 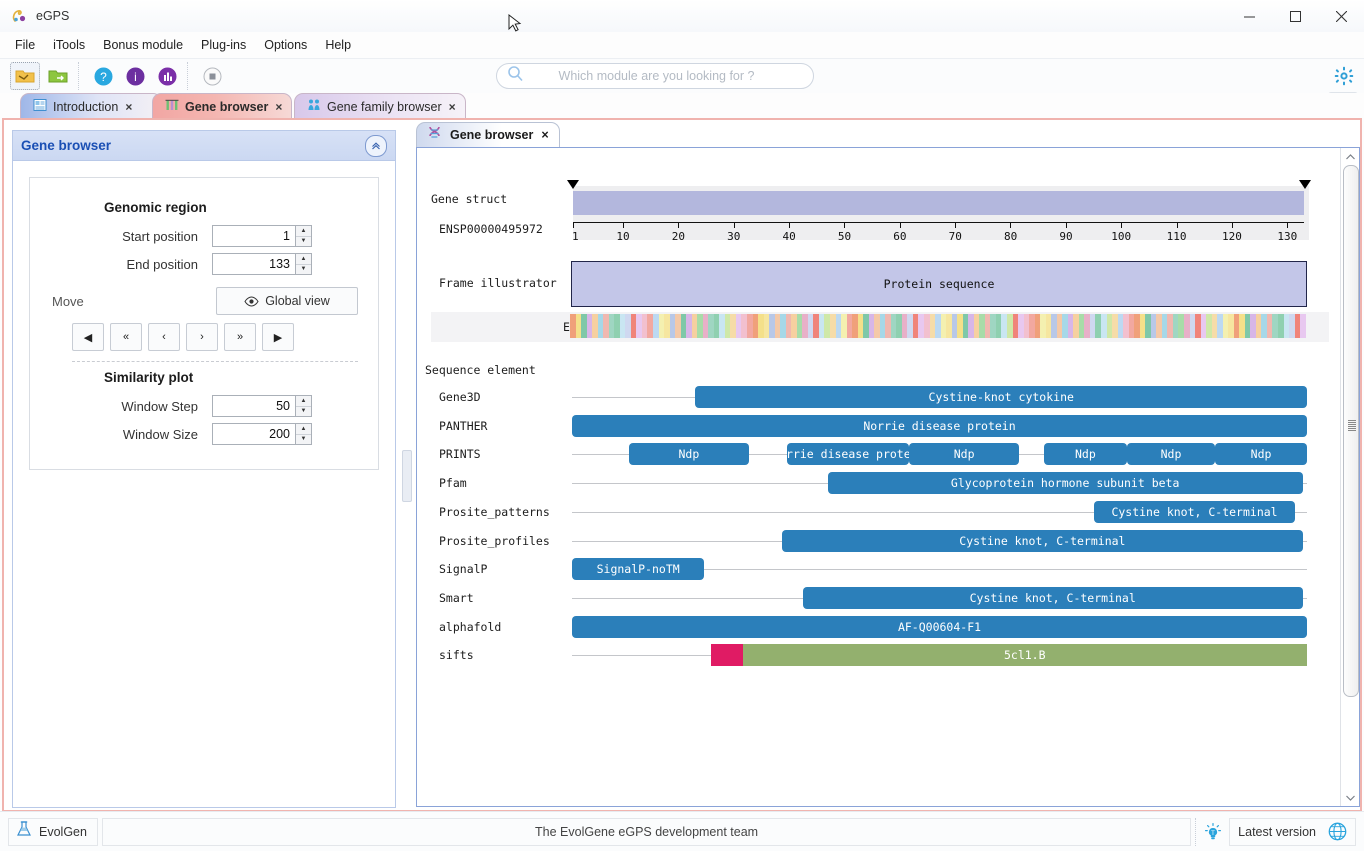 What do you see at coordinates (1292, 831) in the screenshot?
I see `latest-version-button: Latest version` at bounding box center [1292, 831].